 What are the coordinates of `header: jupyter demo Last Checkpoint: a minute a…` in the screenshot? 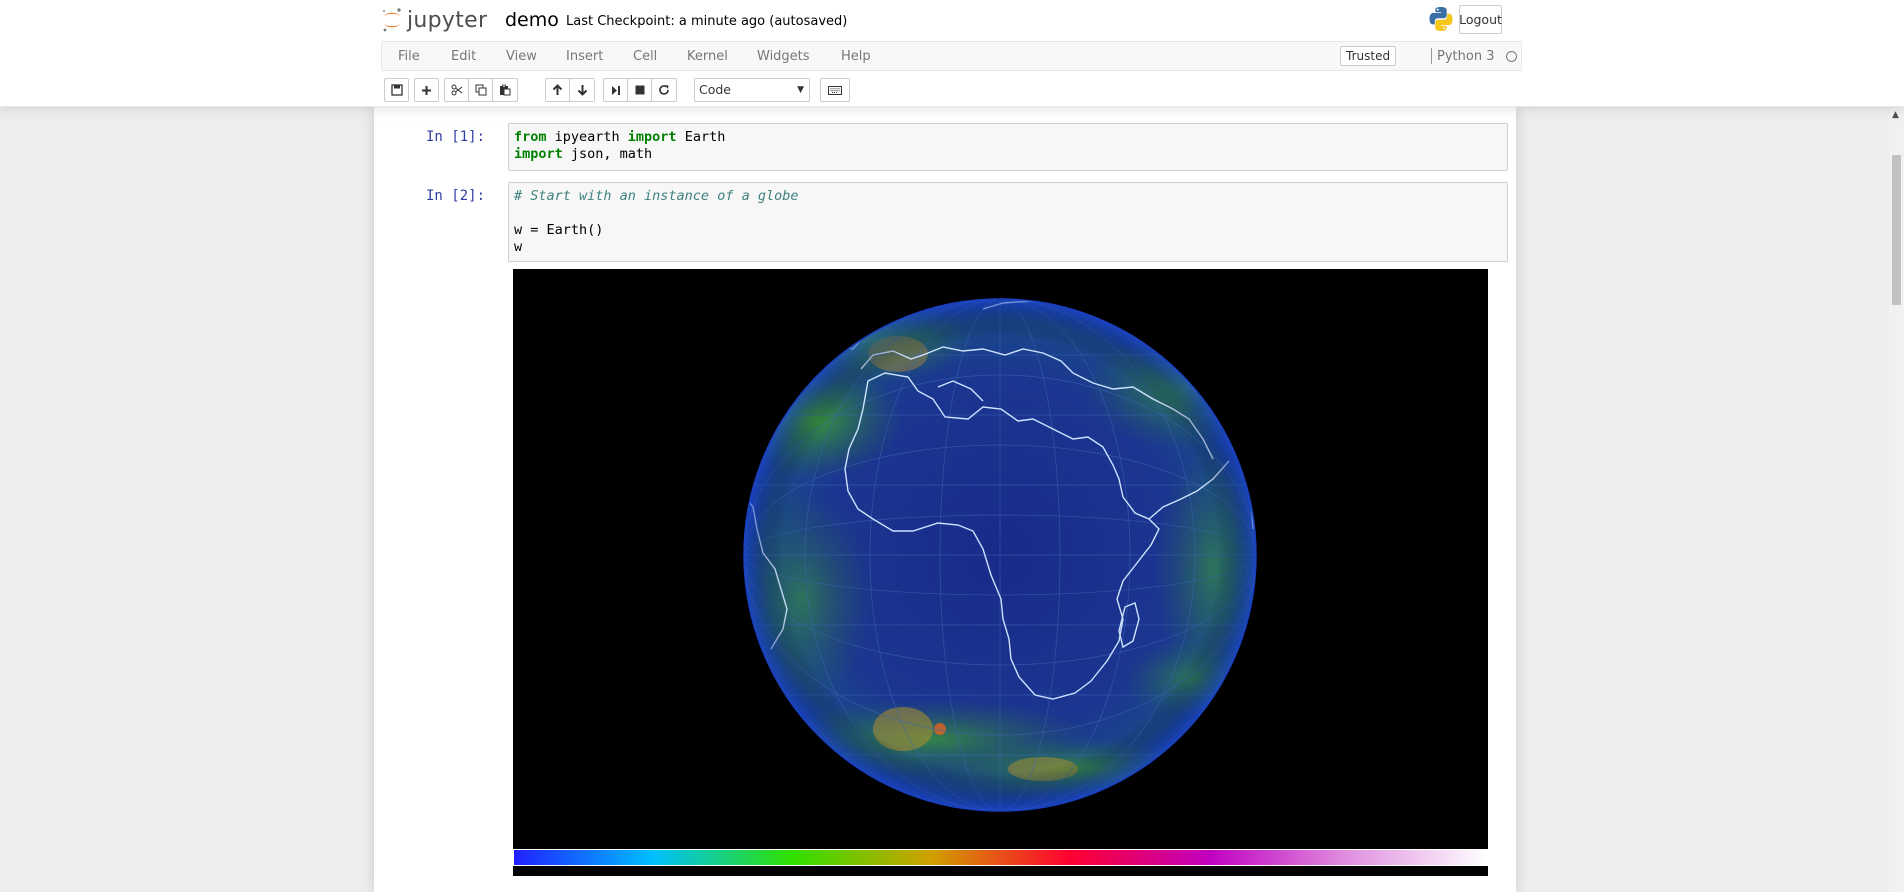 It's located at (952, 53).